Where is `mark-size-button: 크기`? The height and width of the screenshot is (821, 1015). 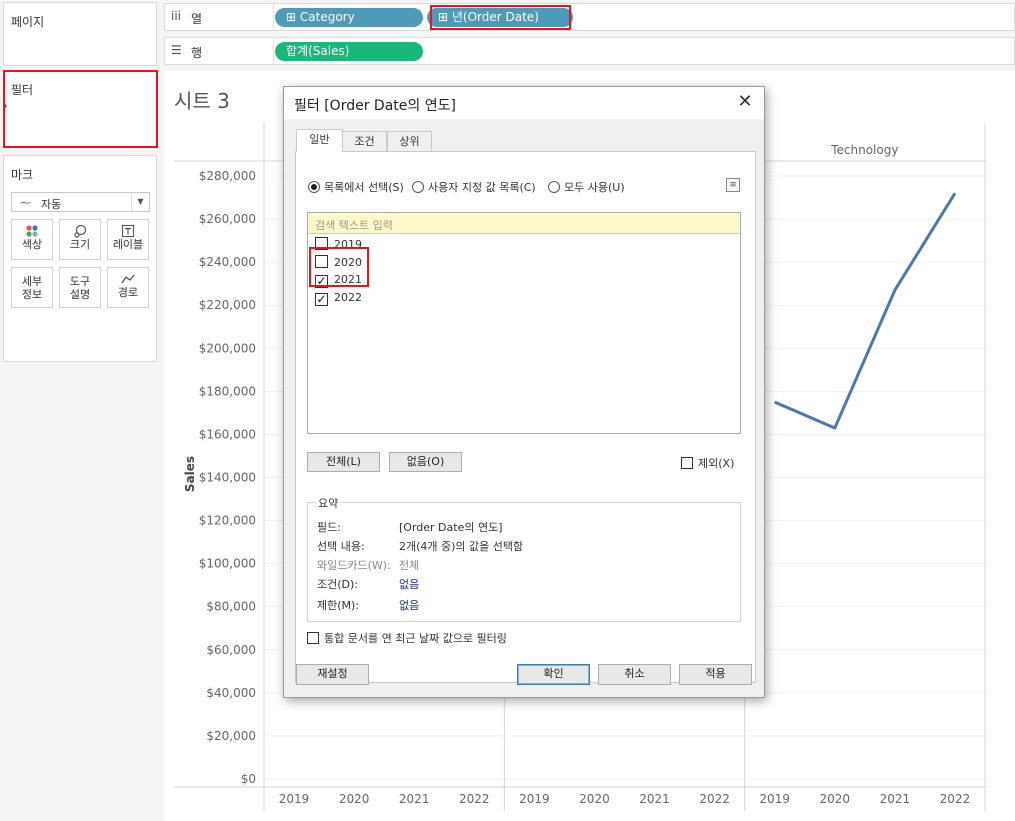 mark-size-button: 크기 is located at coordinates (80, 239).